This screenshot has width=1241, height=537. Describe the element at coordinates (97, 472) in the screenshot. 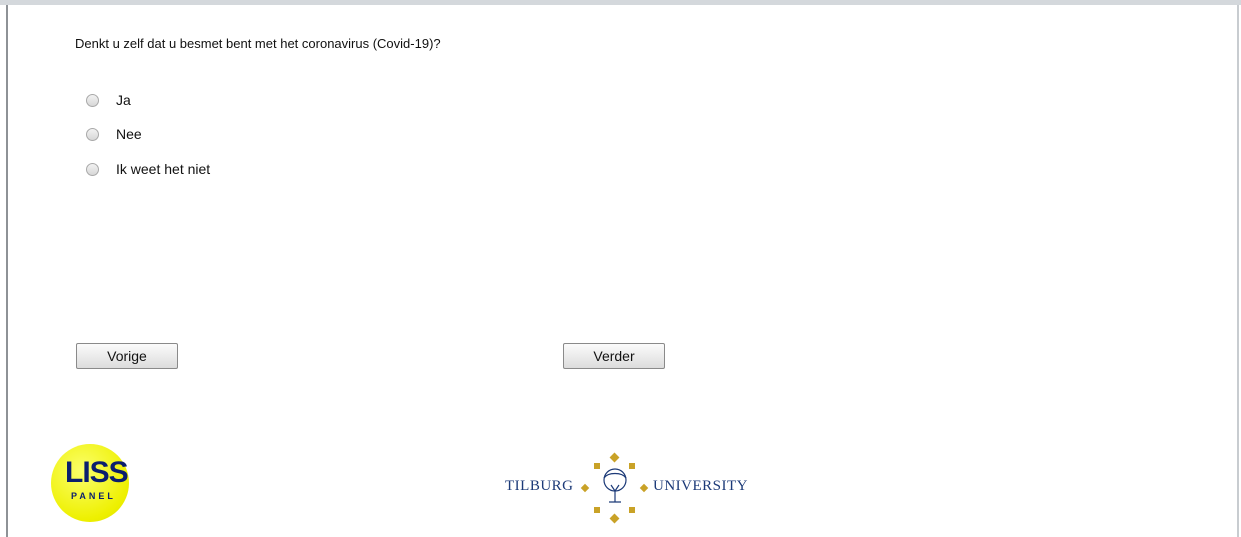

I see `liss-logo-text: LISS` at that location.